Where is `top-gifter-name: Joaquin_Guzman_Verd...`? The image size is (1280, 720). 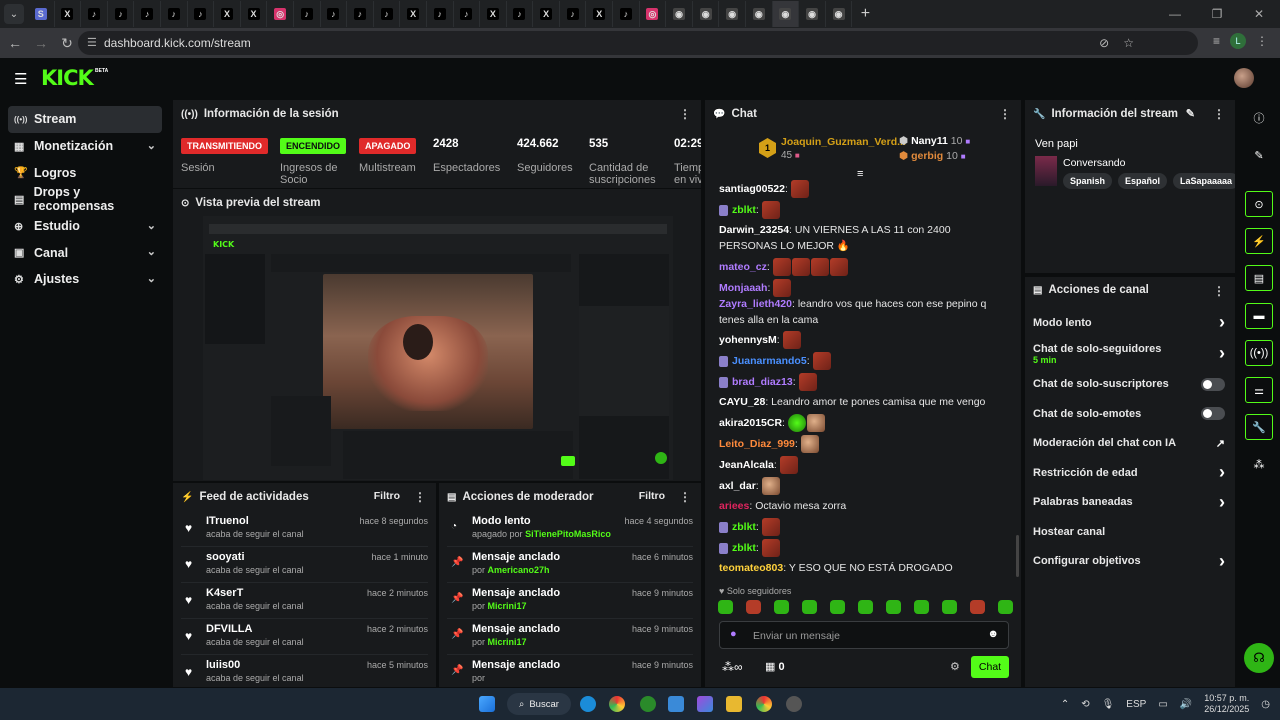
top-gifter-name: Joaquin_Guzman_Verd... is located at coordinates (843, 142).